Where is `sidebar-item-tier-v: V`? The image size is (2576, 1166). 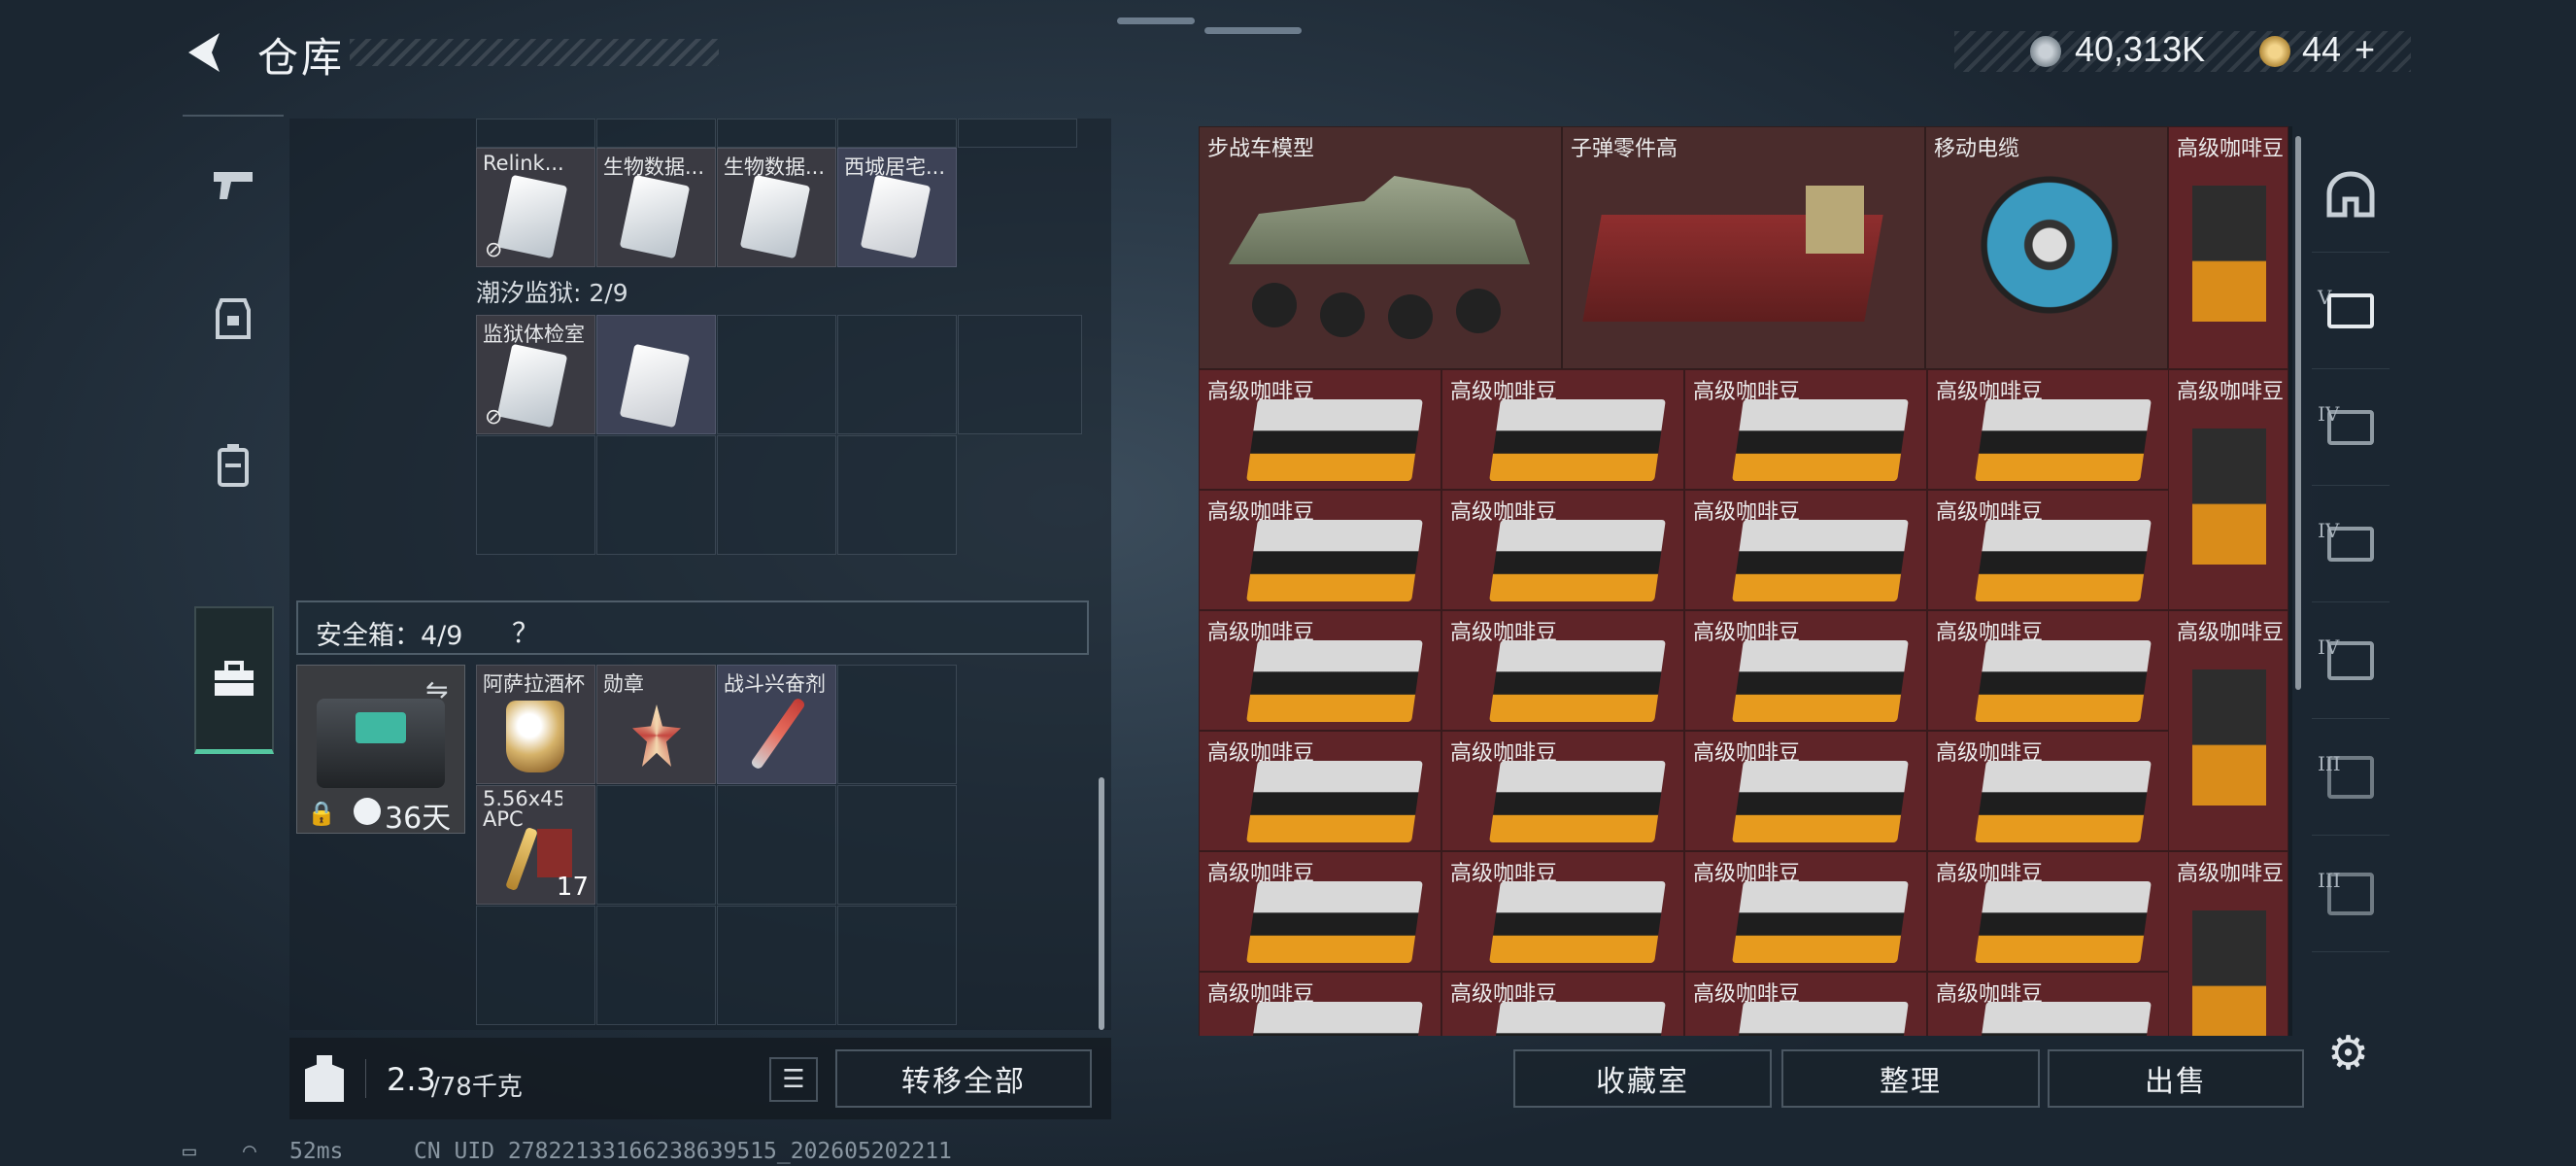 sidebar-item-tier-v: V is located at coordinates (2351, 311).